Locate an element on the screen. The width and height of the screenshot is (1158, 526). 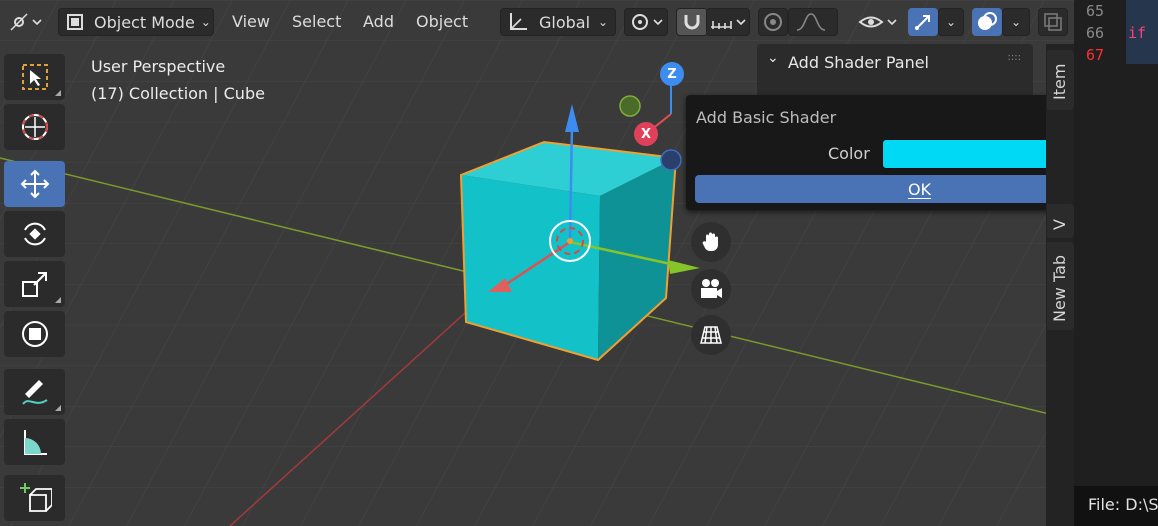
move-icon is located at coordinates (34, 184).